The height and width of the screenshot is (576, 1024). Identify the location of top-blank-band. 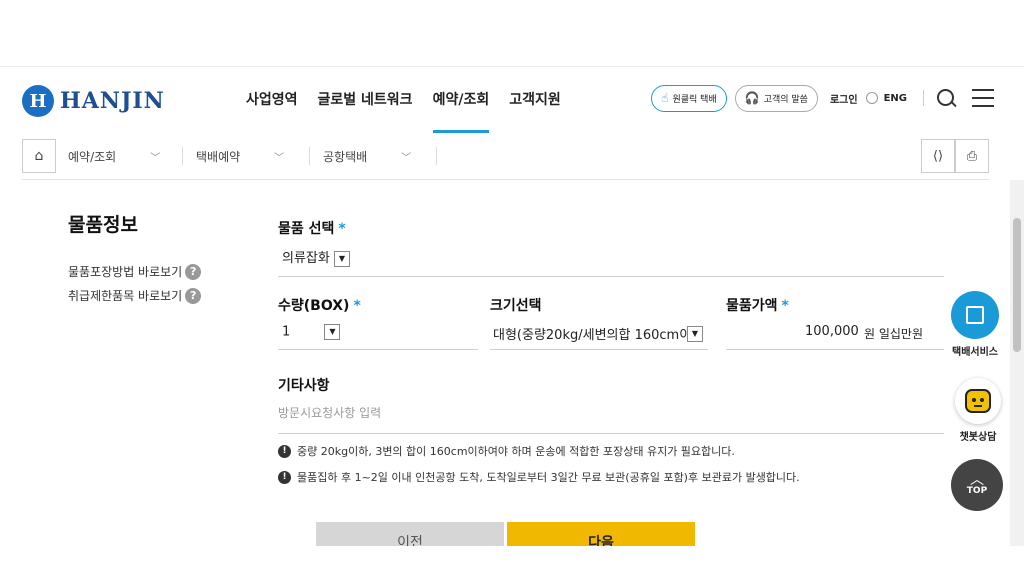
(512, 33).